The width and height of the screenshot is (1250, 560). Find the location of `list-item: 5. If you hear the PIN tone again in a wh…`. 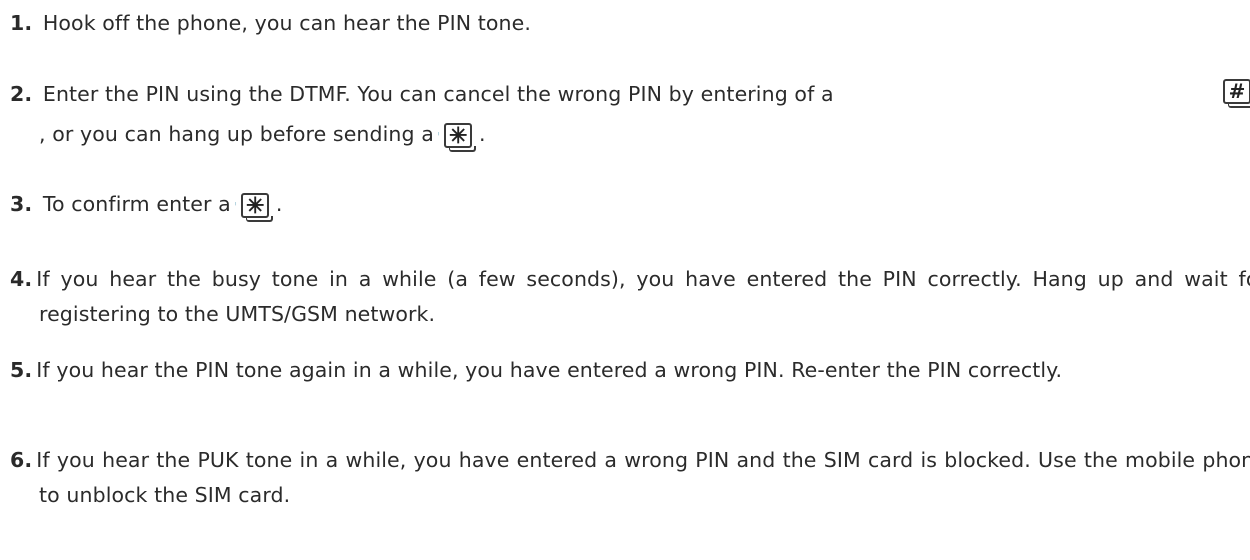

list-item: 5. If you hear the PIN tone again in a wh… is located at coordinates (630, 370).